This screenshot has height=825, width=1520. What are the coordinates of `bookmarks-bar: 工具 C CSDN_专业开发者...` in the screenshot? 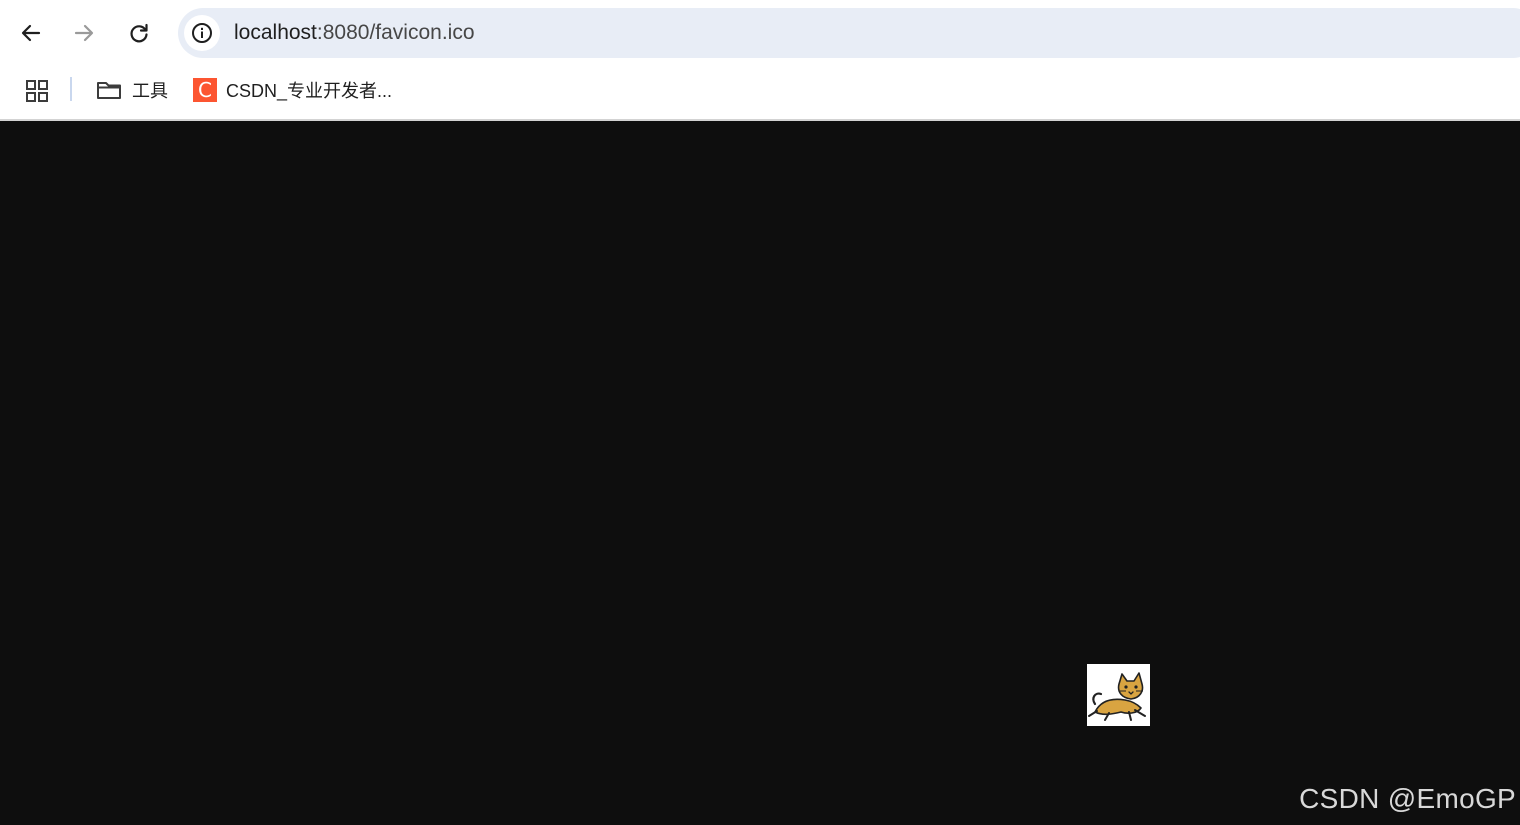 It's located at (760, 92).